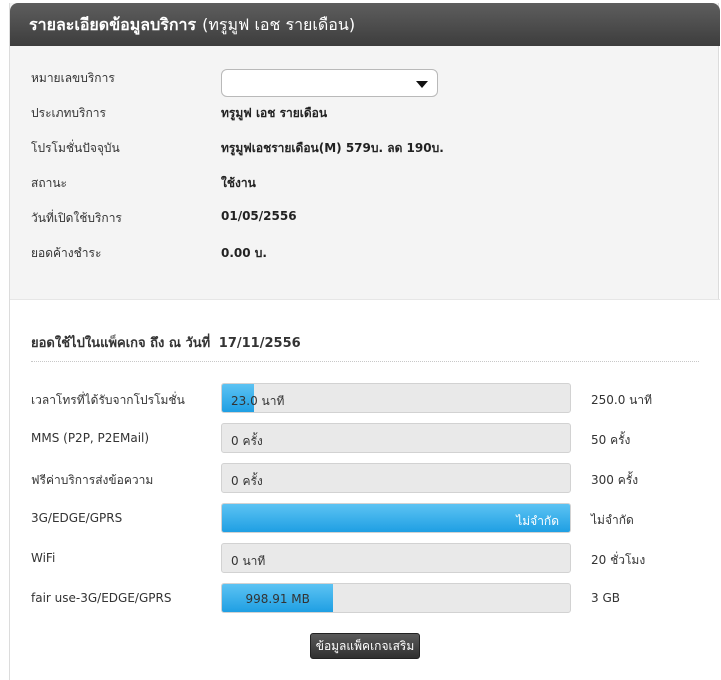 The image size is (721, 680). I want to click on service-number-select, so click(329, 83).